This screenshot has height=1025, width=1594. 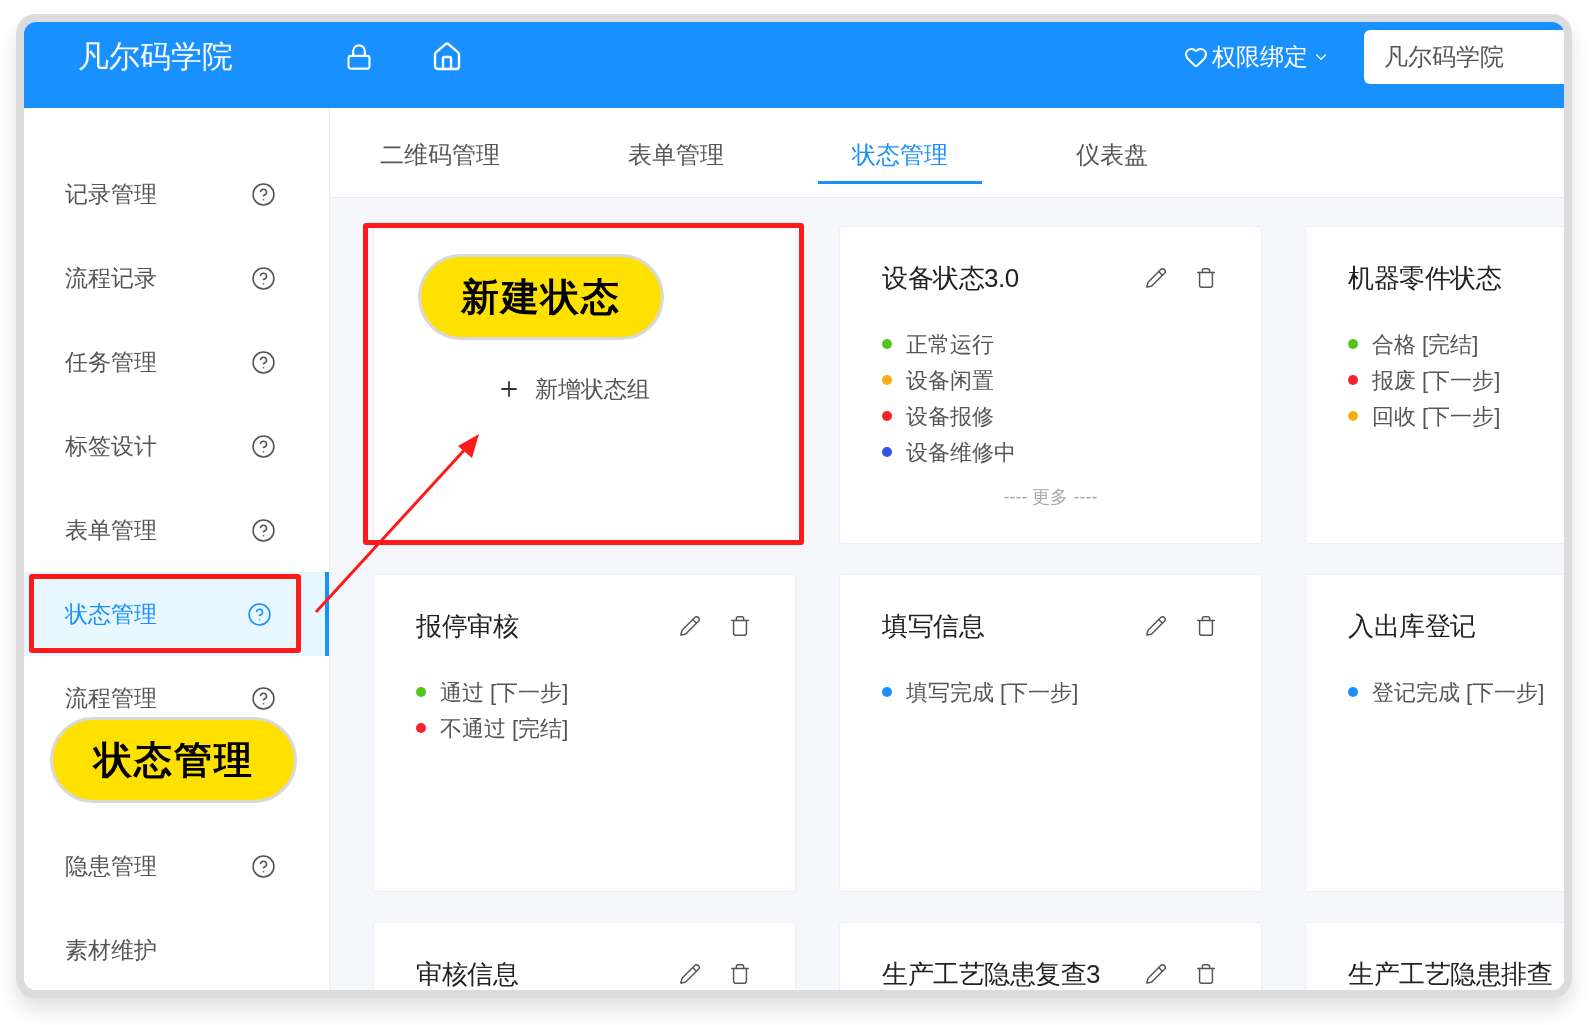 I want to click on status-label: 回收 [下一步], so click(x=1436, y=416).